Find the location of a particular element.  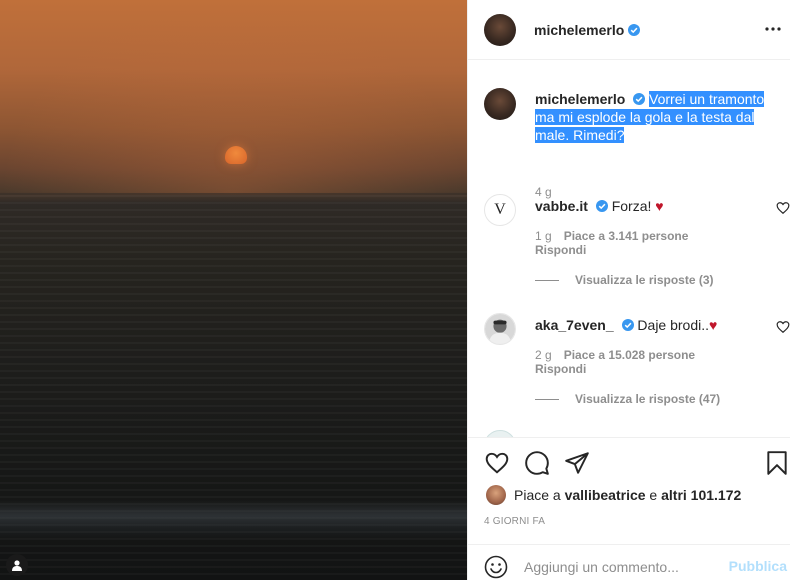

comment-body: Forza! is located at coordinates (633, 206).